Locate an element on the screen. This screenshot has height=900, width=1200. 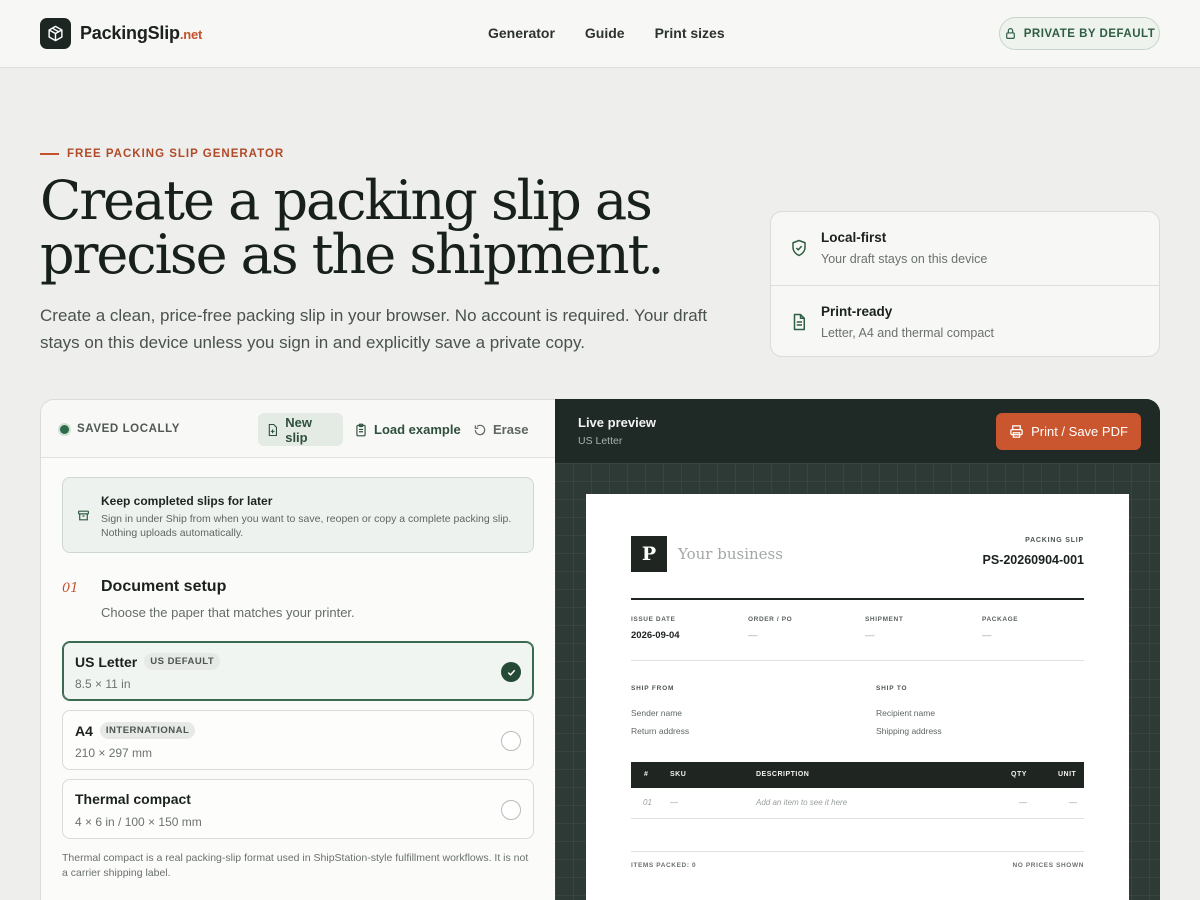
radio-selected is located at coordinates (511, 672).